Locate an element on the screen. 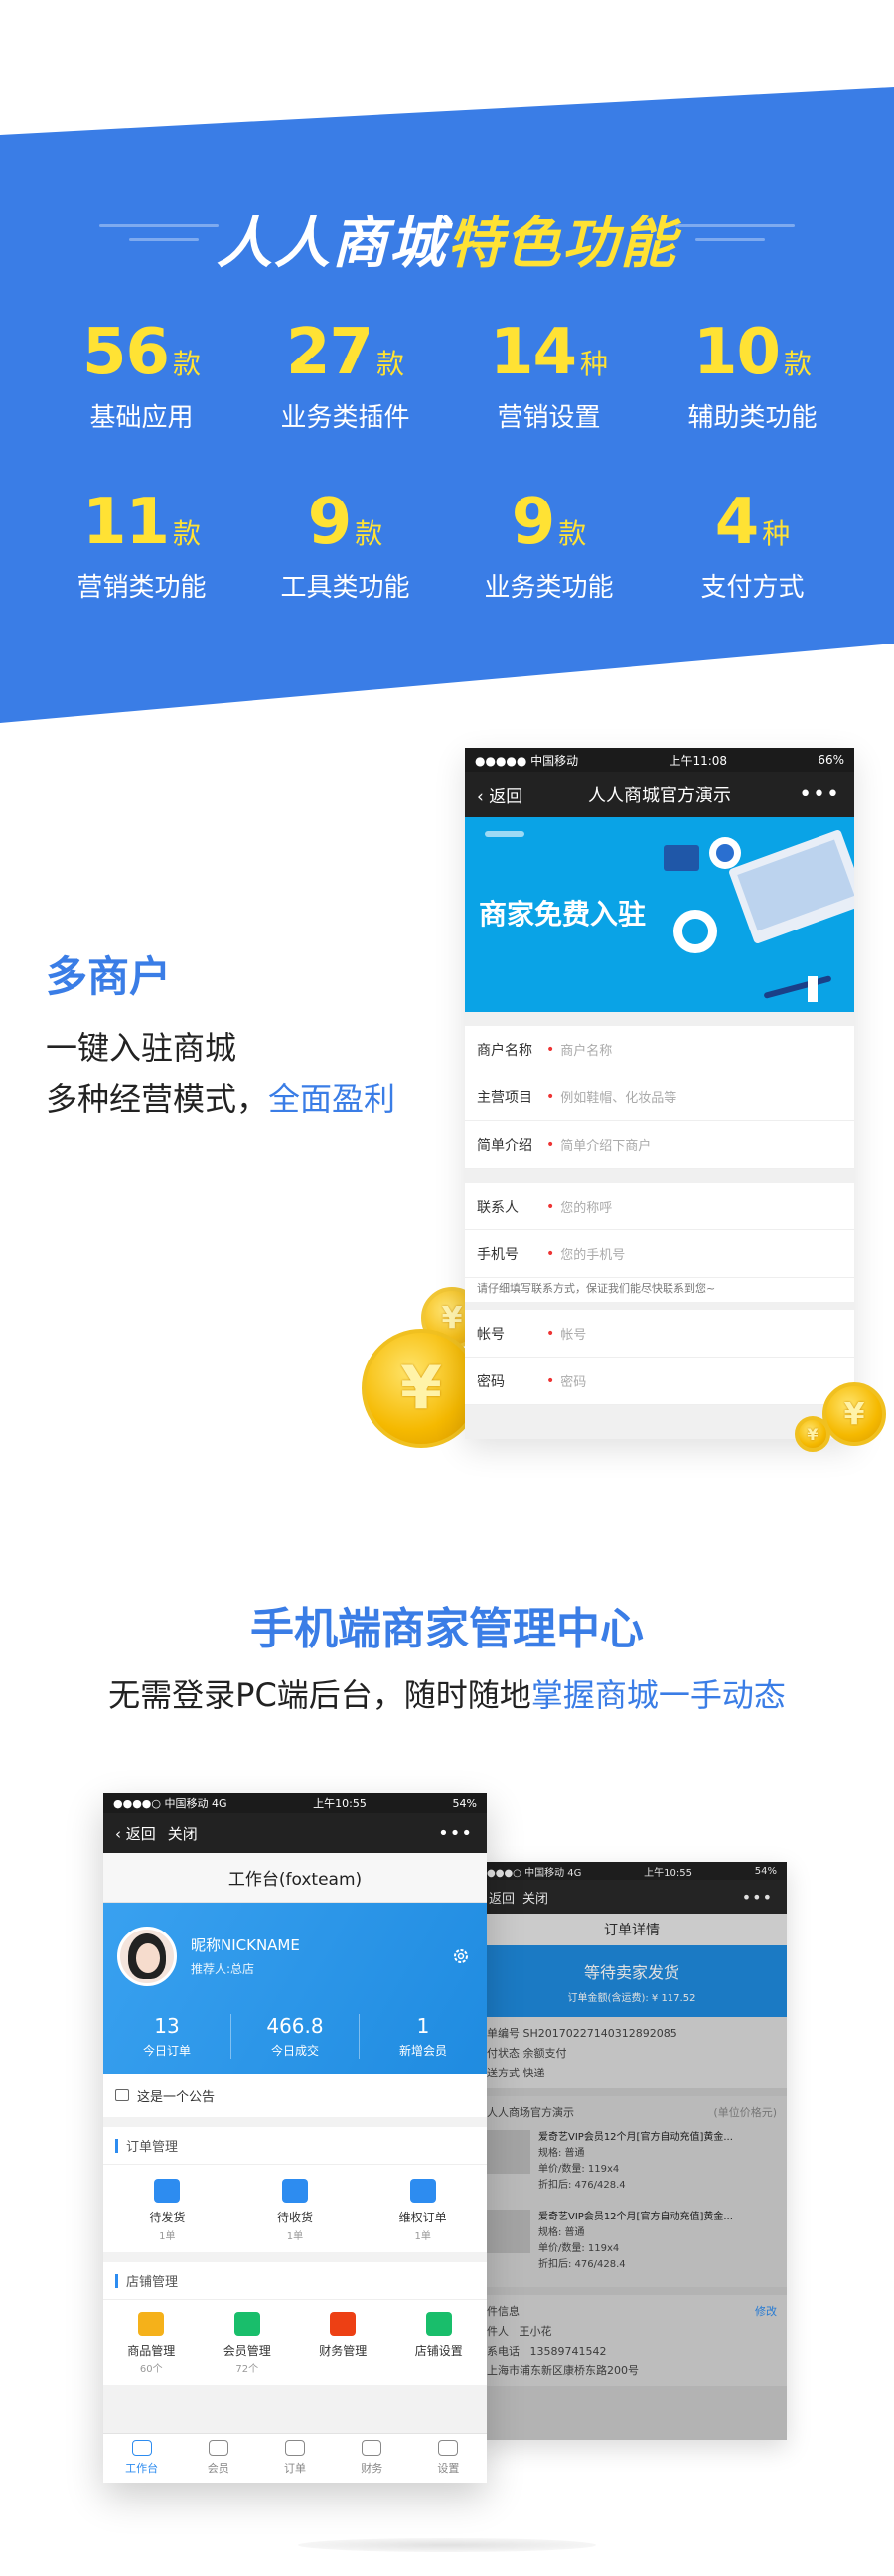 This screenshot has height=2576, width=894. shortcut-item: 会员管理 72个 is located at coordinates (248, 2344).